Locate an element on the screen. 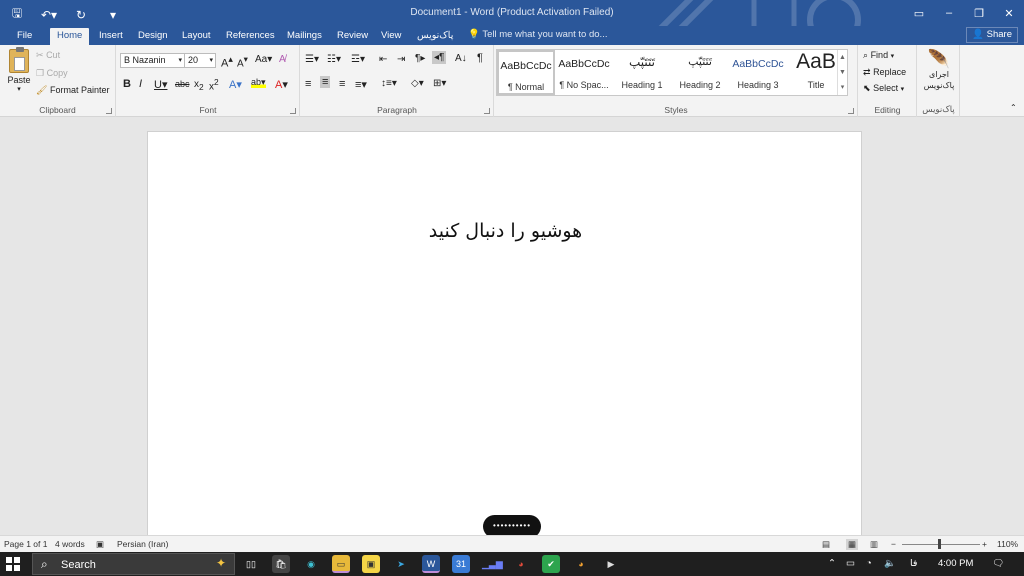 Image resolution: width=1024 pixels, height=576 pixels. replace-button: ⇄ Replace is located at coordinates (884, 72).